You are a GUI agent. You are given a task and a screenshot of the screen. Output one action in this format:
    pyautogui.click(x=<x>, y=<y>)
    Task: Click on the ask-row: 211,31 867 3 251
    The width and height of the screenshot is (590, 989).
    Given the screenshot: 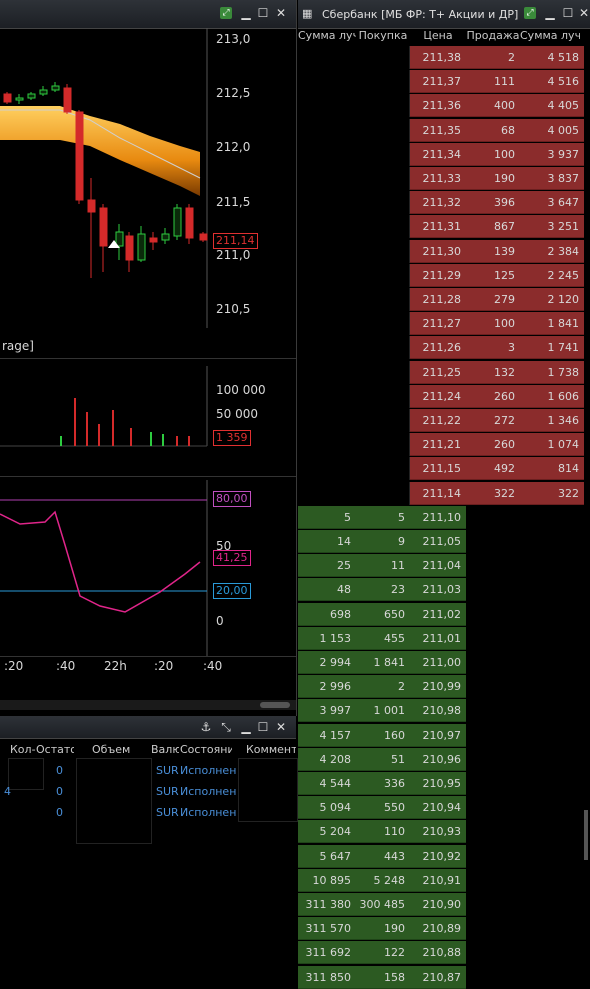 What is the action you would take?
    pyautogui.click(x=443, y=227)
    